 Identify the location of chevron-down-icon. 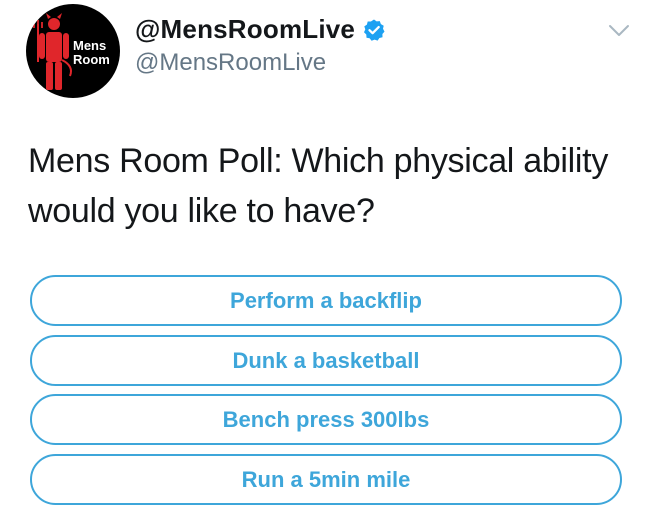
(619, 31).